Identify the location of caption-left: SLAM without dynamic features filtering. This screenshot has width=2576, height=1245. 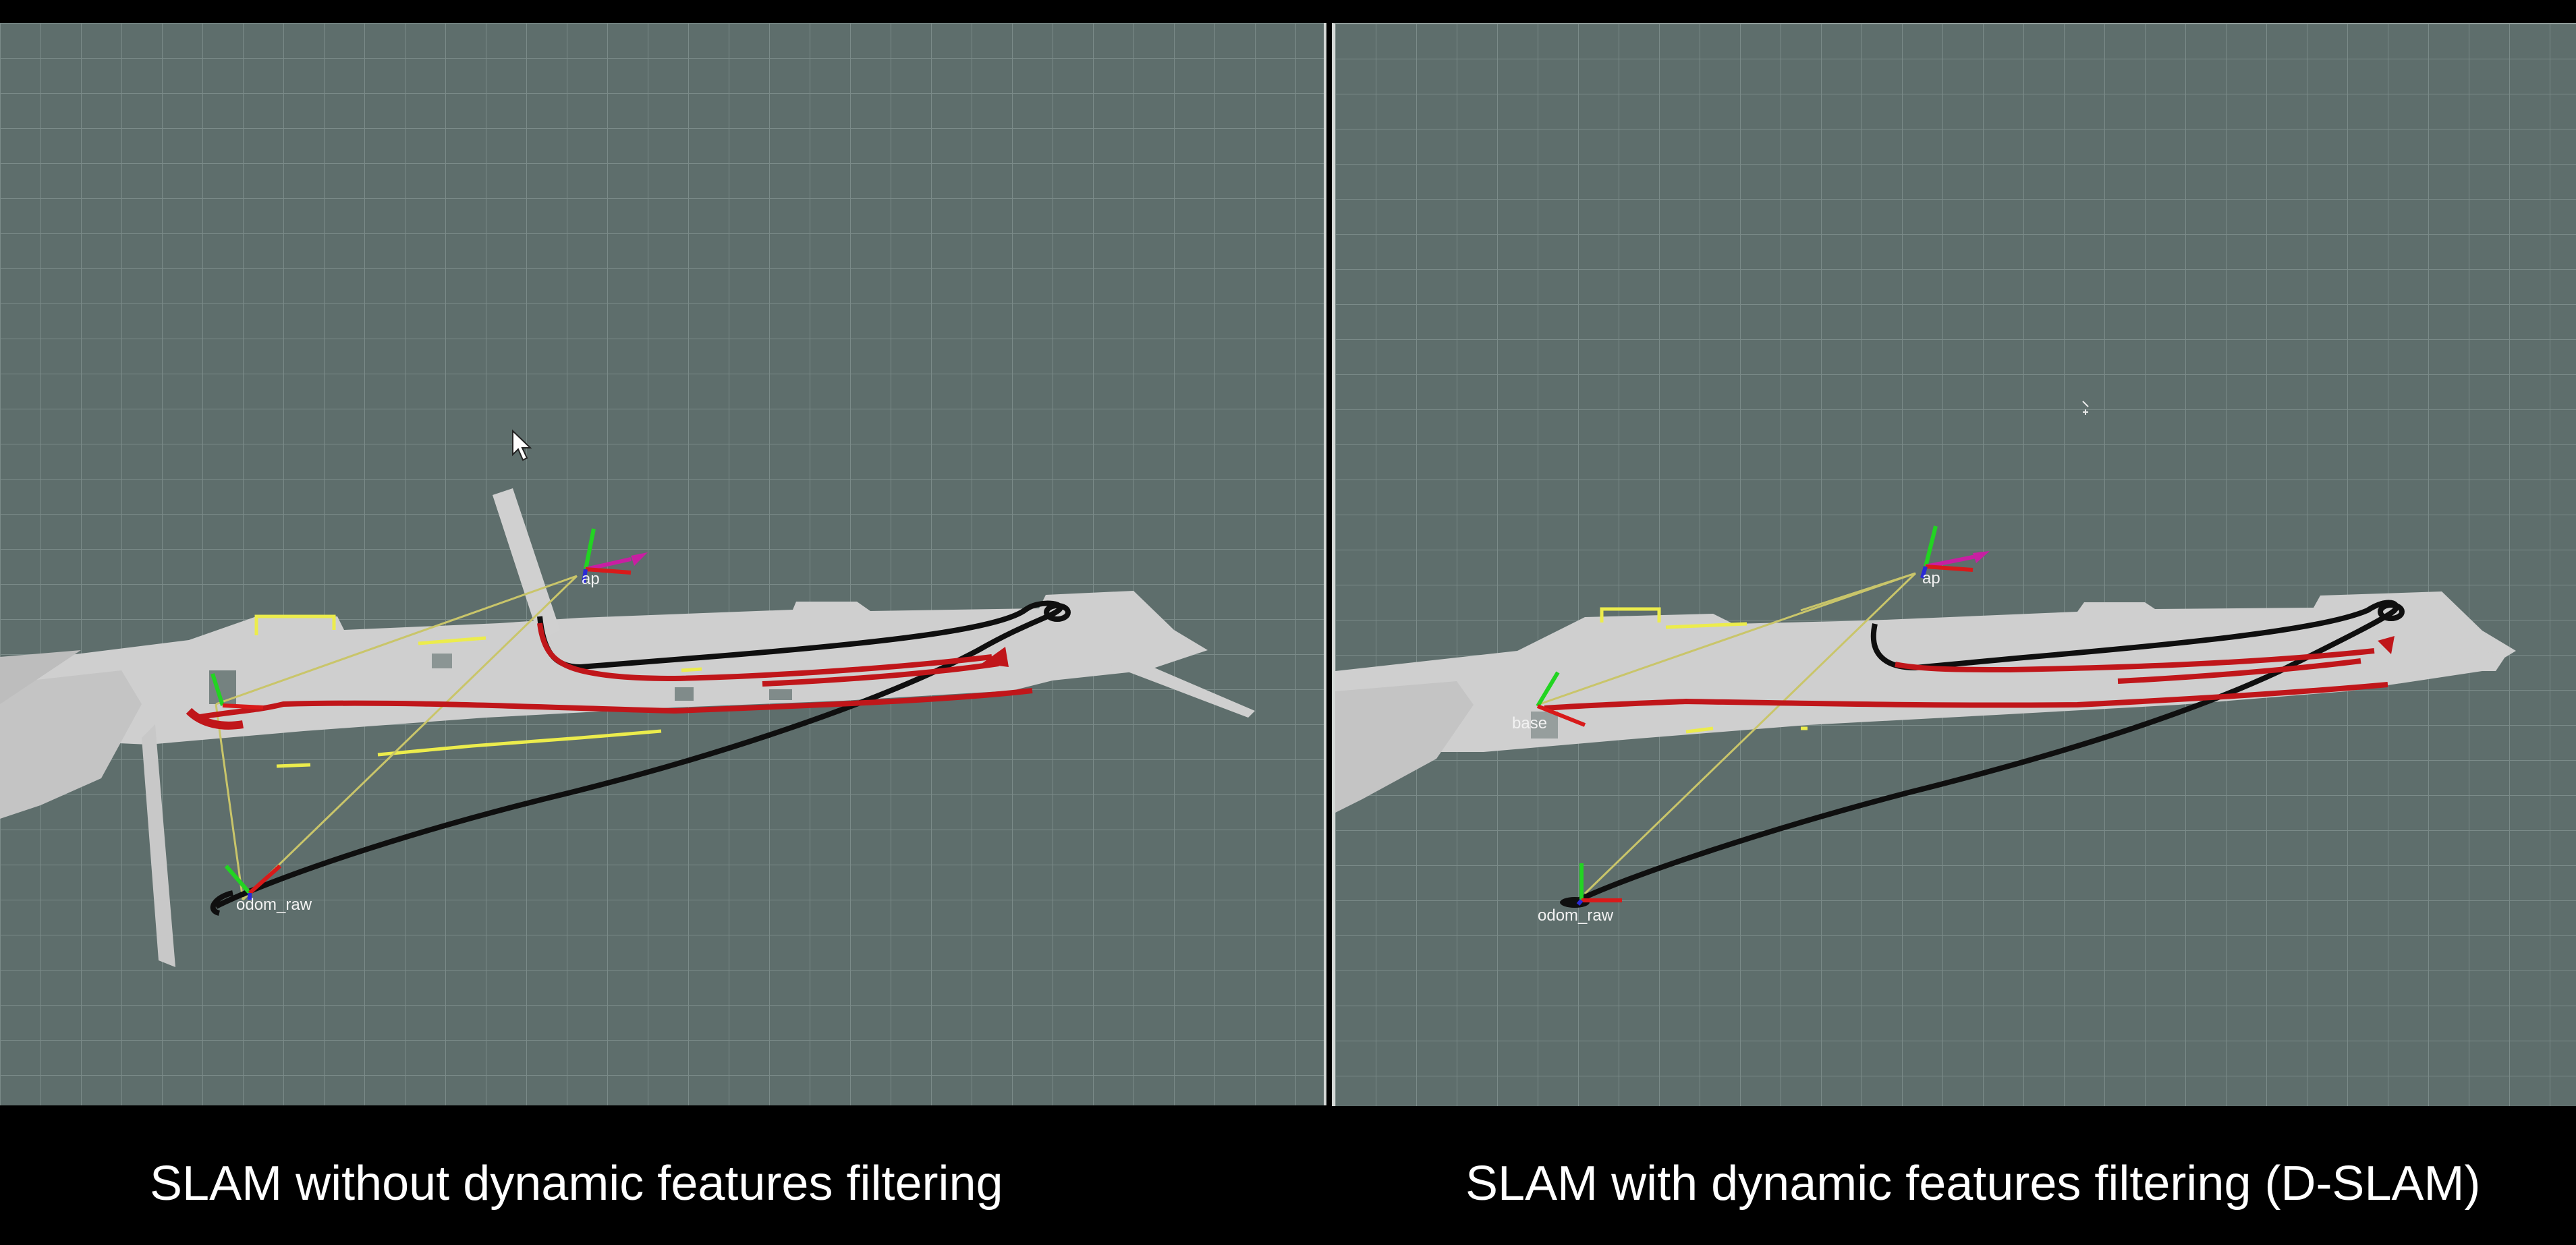
(576, 1184).